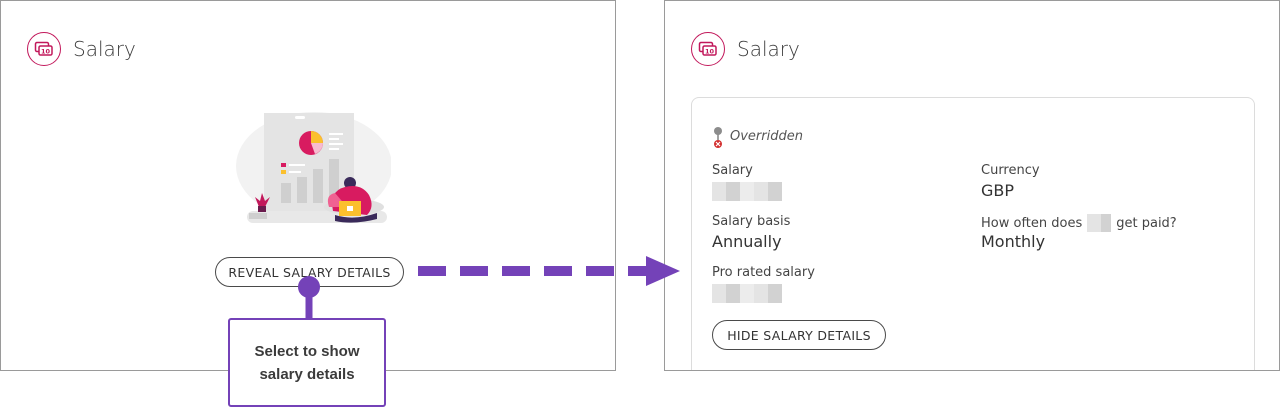  Describe the element at coordinates (751, 221) in the screenshot. I see `salary-basis-label: Salary basis` at that location.